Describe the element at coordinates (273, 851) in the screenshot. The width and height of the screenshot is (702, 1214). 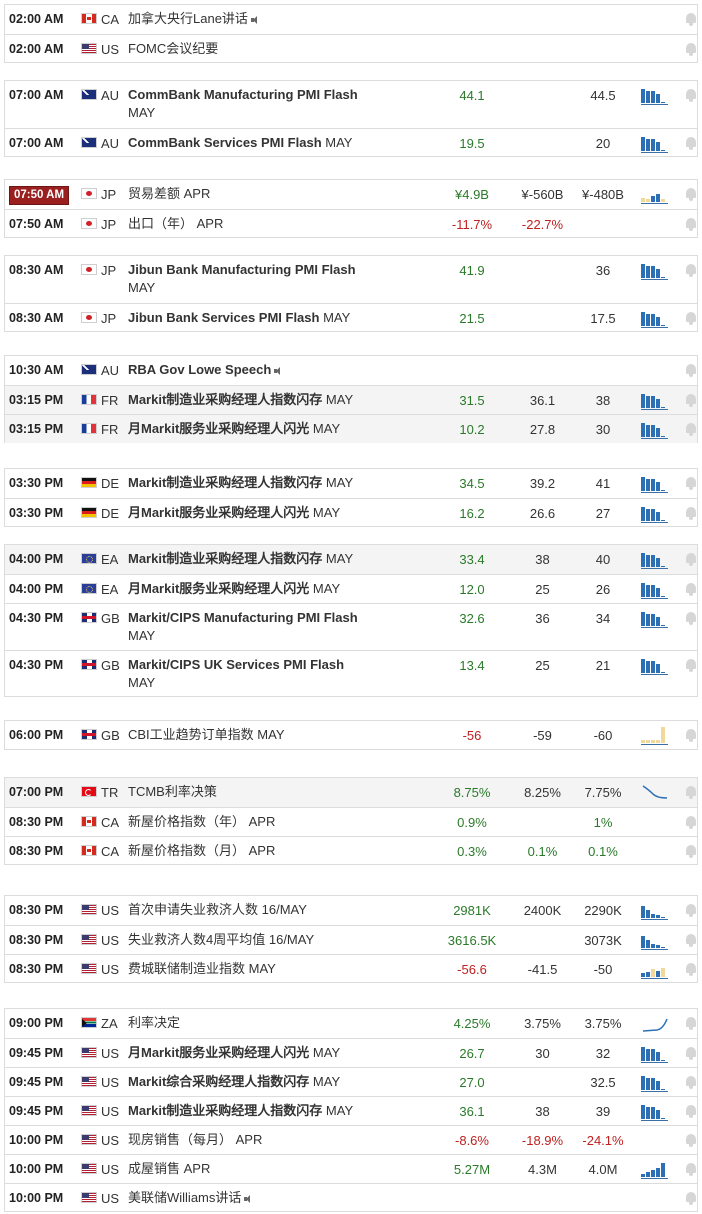
I see `event-name: 新屋价格指数（月） APR` at that location.